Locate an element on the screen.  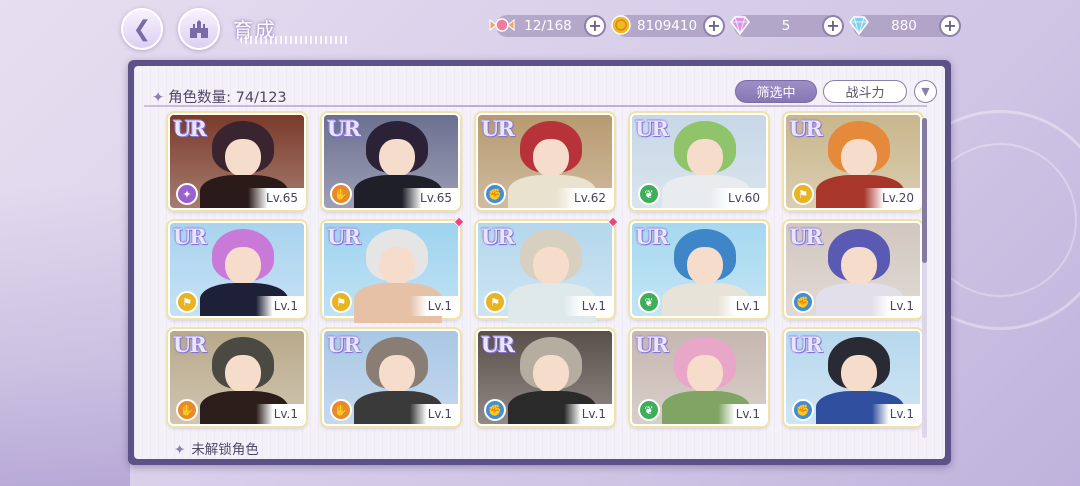
resource-blue-gem: 880 + is located at coordinates (905, 26).